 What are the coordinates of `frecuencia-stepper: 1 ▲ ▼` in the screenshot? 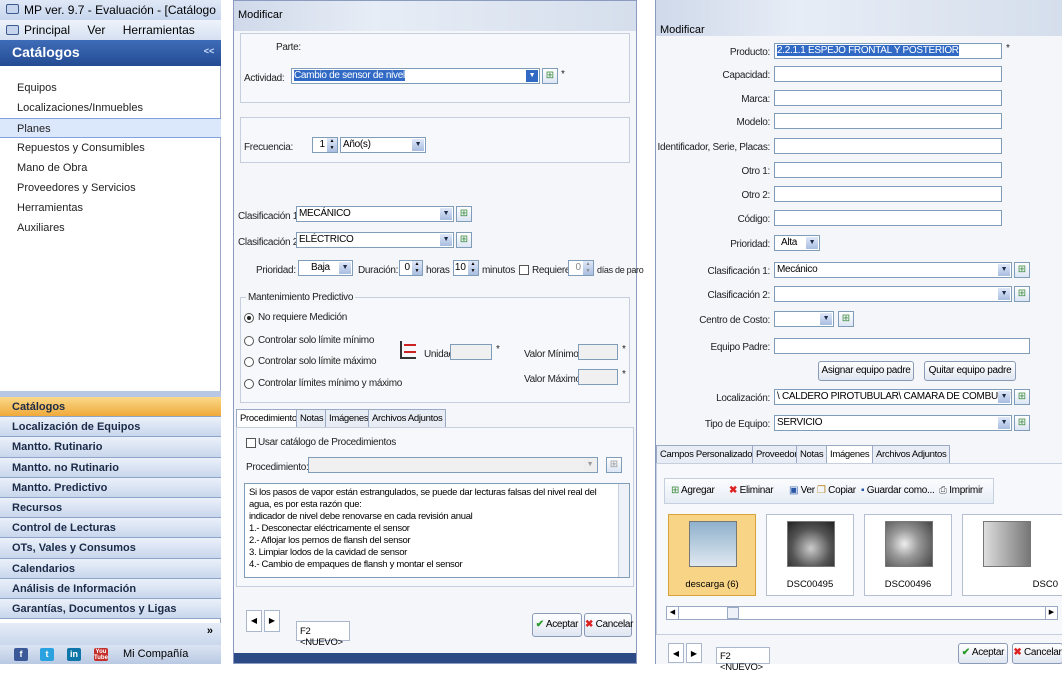 It's located at (325, 145).